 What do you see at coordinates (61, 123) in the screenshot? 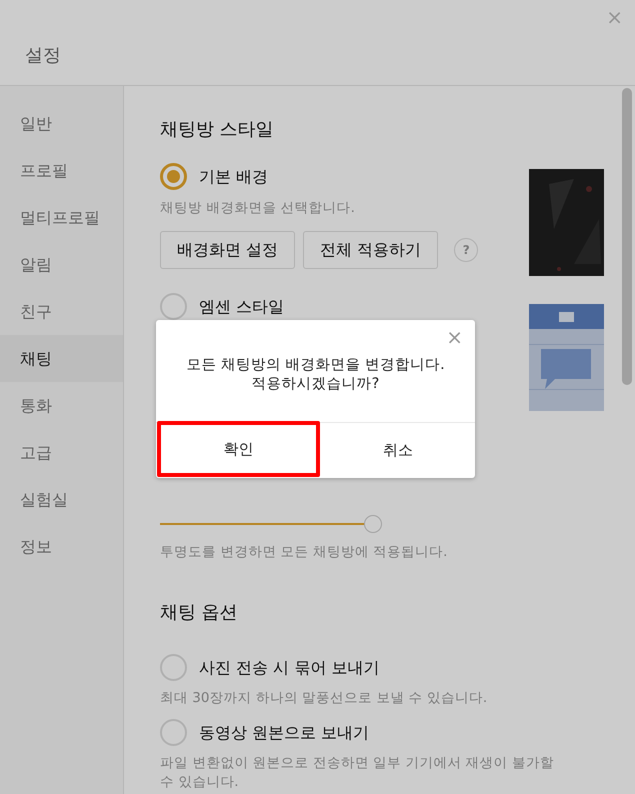
I see `sidebar-item: 일반` at bounding box center [61, 123].